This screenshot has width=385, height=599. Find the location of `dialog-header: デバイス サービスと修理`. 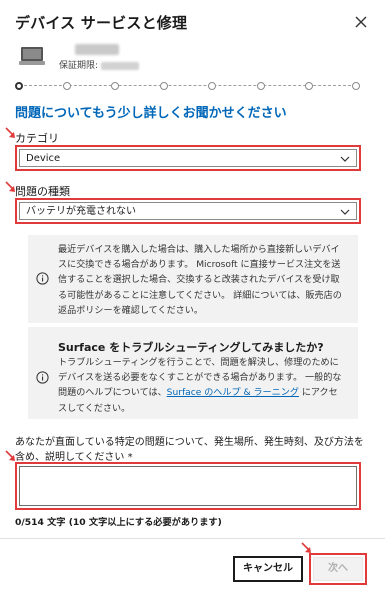

dialog-header: デバイス サービスと修理 is located at coordinates (192, 21).